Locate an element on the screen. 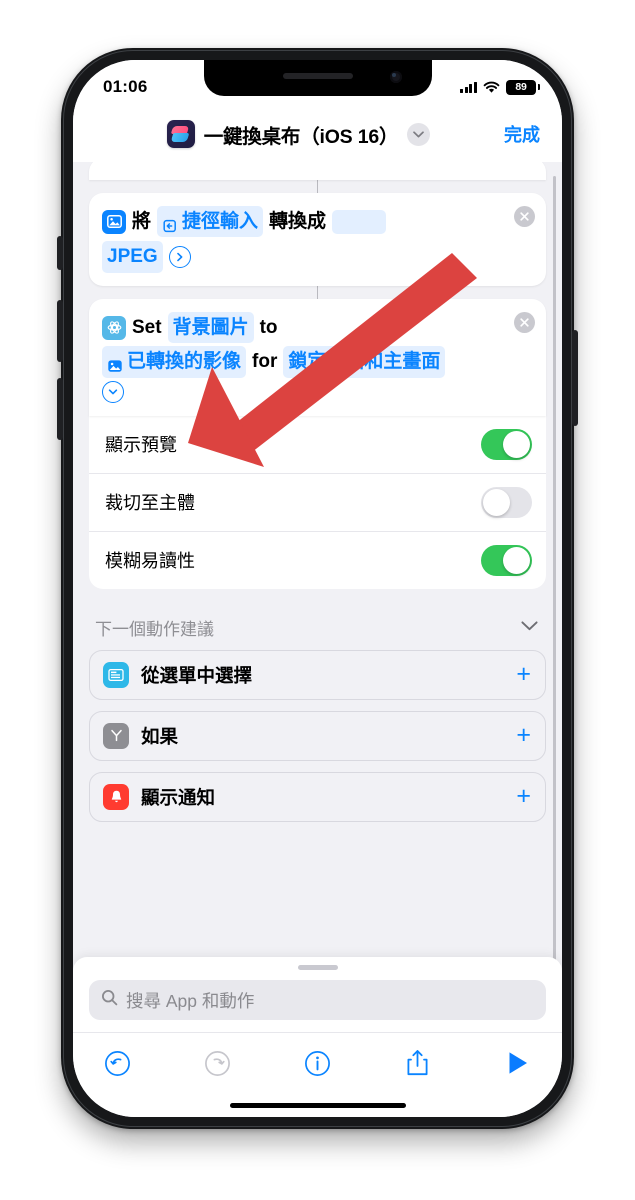 This screenshot has width=635, height=1200. editor-toolbar is located at coordinates (317, 1055).